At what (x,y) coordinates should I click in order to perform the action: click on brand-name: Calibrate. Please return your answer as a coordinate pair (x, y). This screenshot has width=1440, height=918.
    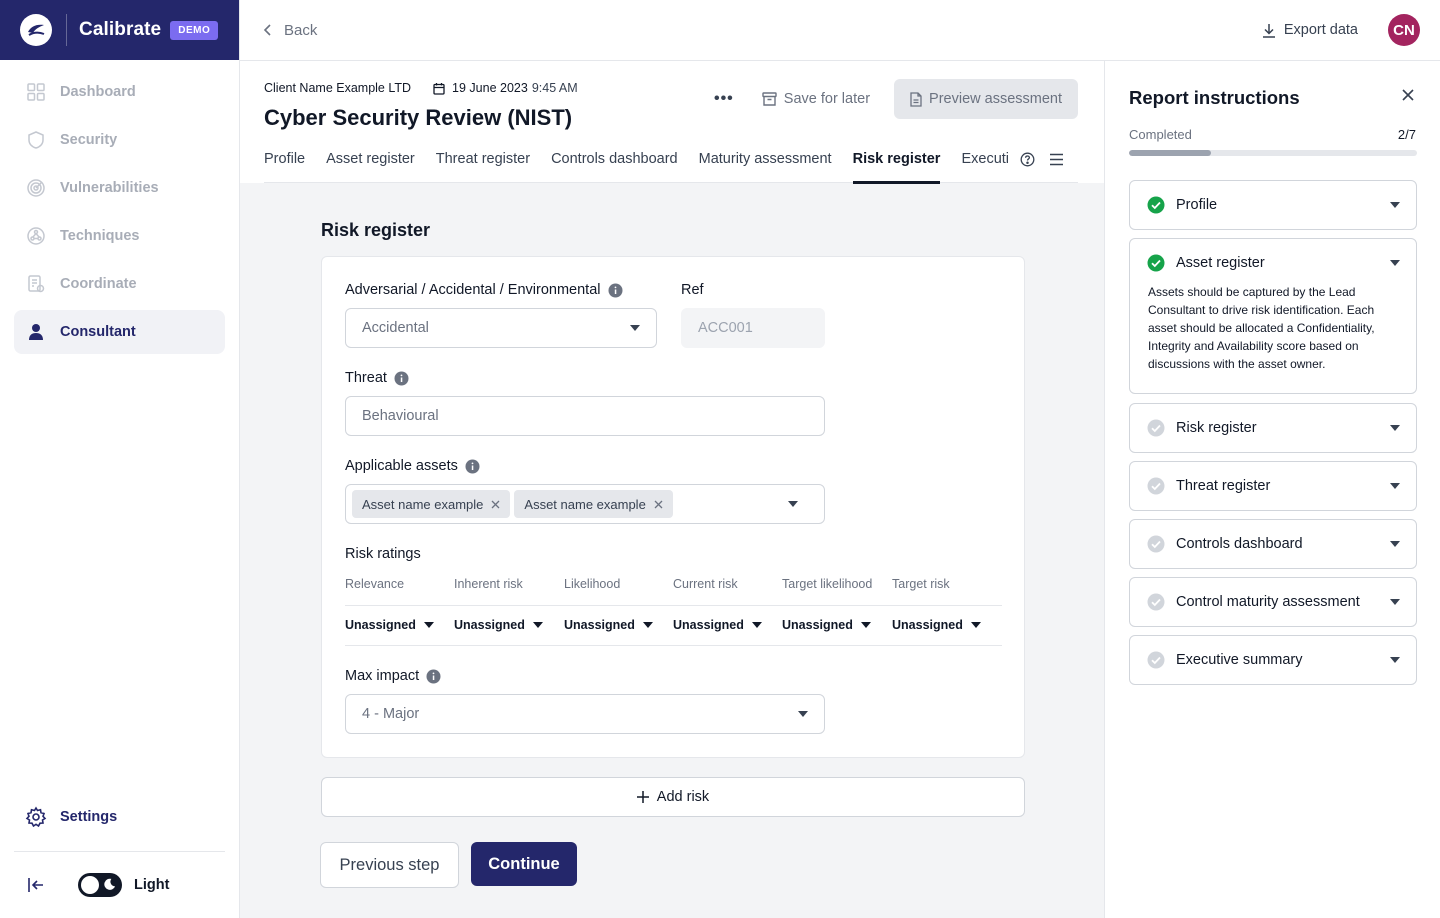
    Looking at the image, I should click on (120, 29).